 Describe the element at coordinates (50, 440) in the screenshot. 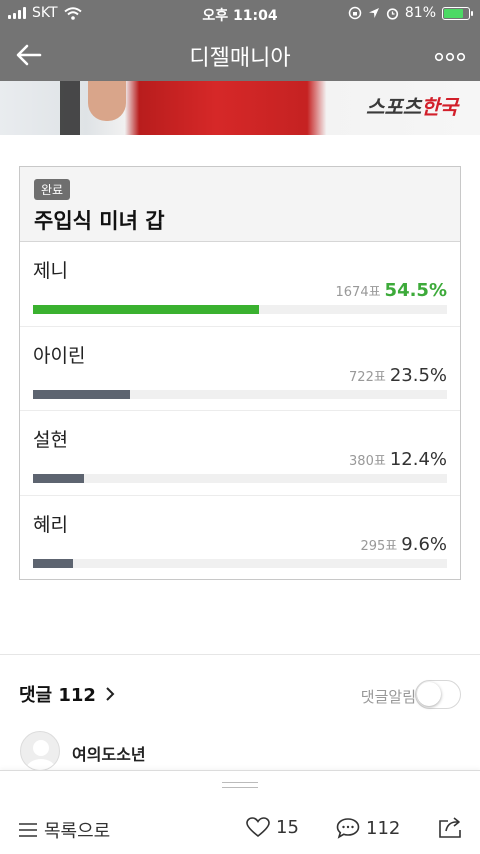

I see `option-name: 설현` at that location.